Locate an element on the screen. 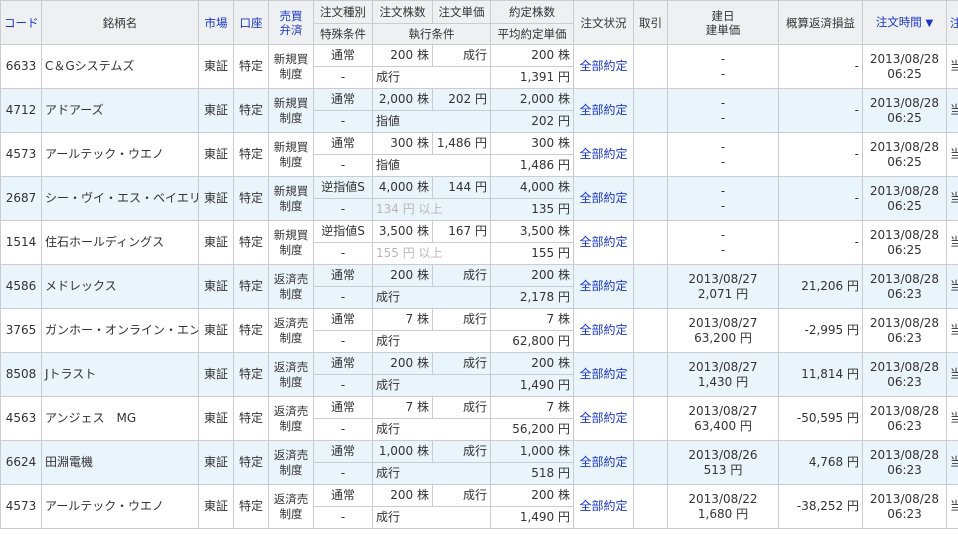 This screenshot has height=534, width=958. build-price: 2,071 円 is located at coordinates (723, 293).